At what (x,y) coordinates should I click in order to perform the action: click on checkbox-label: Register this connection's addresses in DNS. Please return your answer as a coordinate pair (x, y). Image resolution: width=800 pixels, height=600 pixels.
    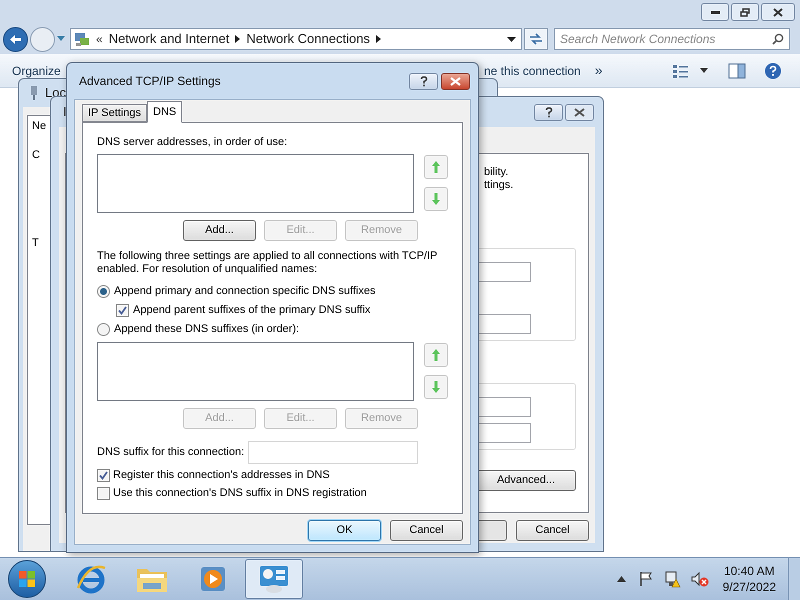
    Looking at the image, I should click on (221, 476).